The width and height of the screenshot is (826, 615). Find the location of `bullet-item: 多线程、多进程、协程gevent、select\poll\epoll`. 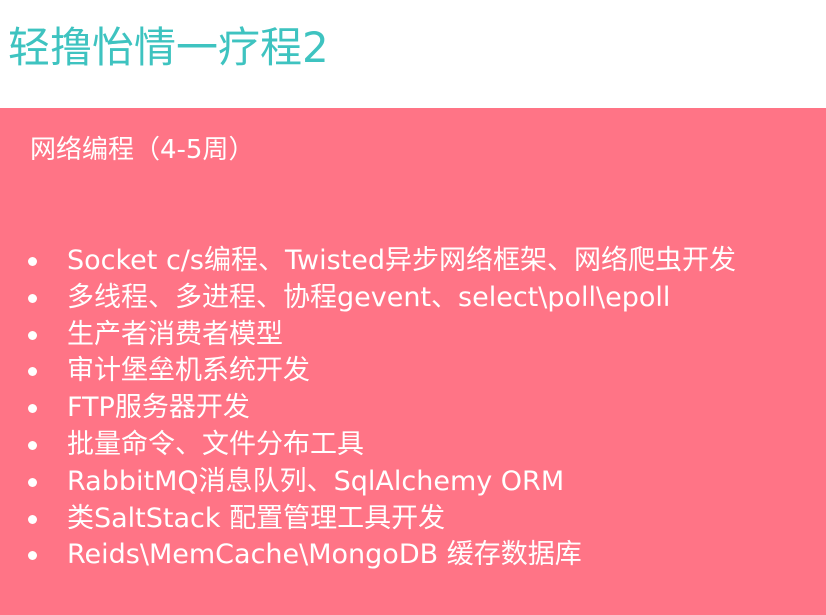

bullet-item: 多线程、多进程、协程gevent、select\poll\epoll is located at coordinates (382, 298).